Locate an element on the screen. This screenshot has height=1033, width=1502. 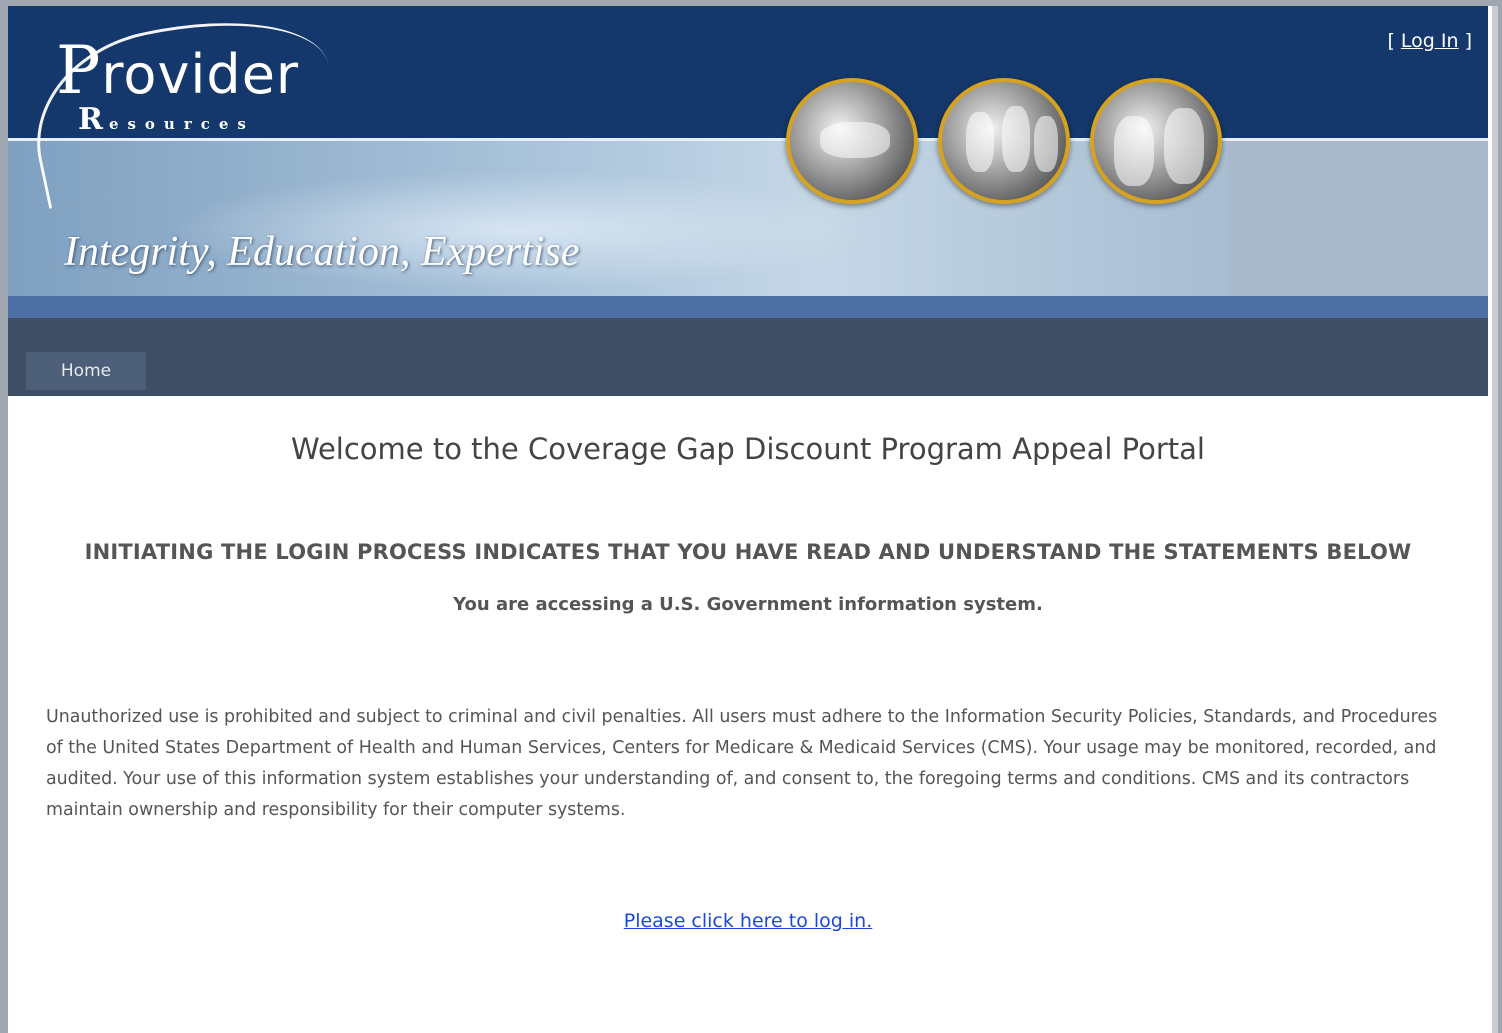
medical-staff-photo is located at coordinates (1156, 141).